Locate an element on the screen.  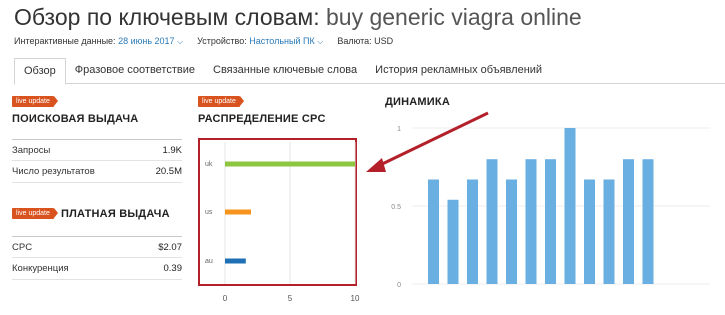
y-tick-label: 0 is located at coordinates (399, 285).